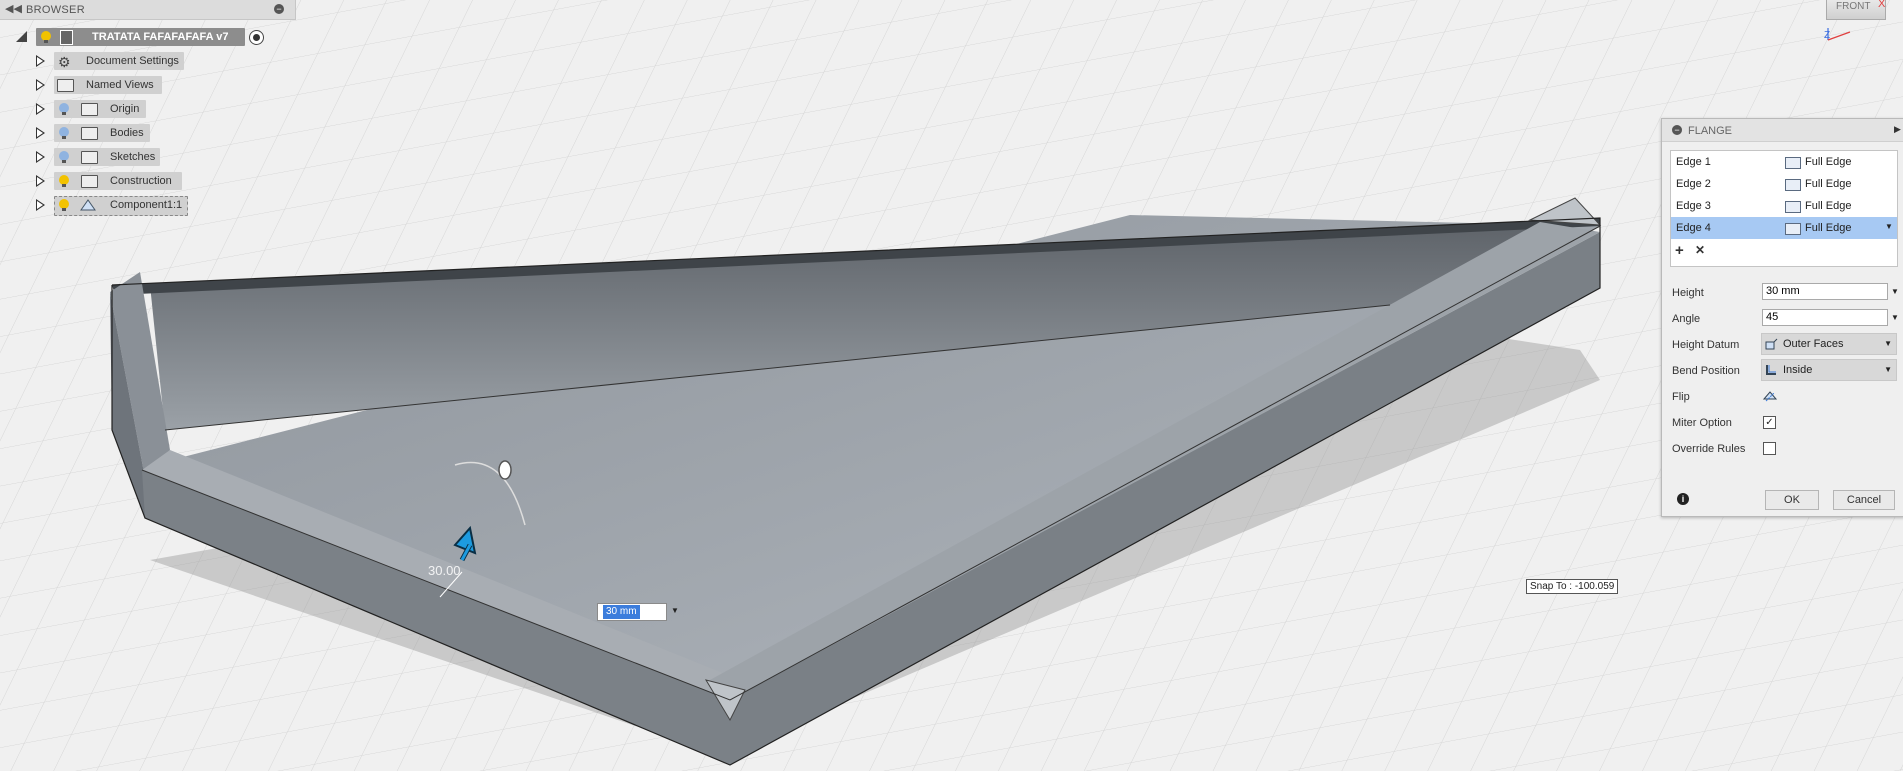 This screenshot has width=1903, height=771. I want to click on outer-faces-icon, so click(1771, 344).